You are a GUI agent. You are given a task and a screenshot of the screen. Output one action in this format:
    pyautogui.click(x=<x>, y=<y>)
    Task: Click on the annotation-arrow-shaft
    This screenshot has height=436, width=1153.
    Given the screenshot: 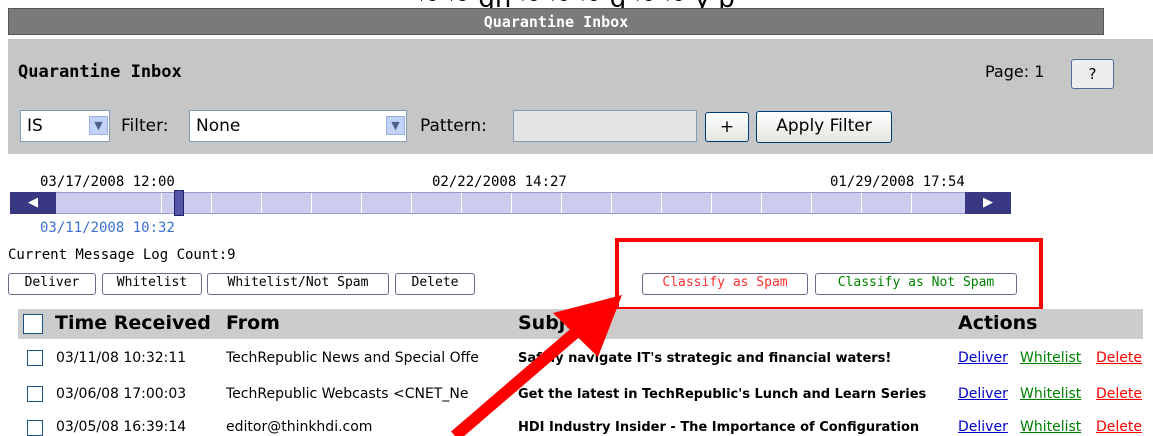 What is the action you would take?
    pyautogui.click(x=522, y=375)
    